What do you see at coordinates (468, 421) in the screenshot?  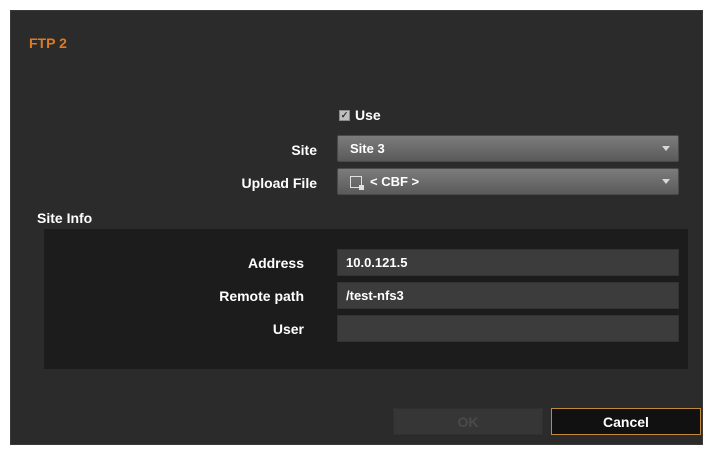 I see `ok-button: OK` at bounding box center [468, 421].